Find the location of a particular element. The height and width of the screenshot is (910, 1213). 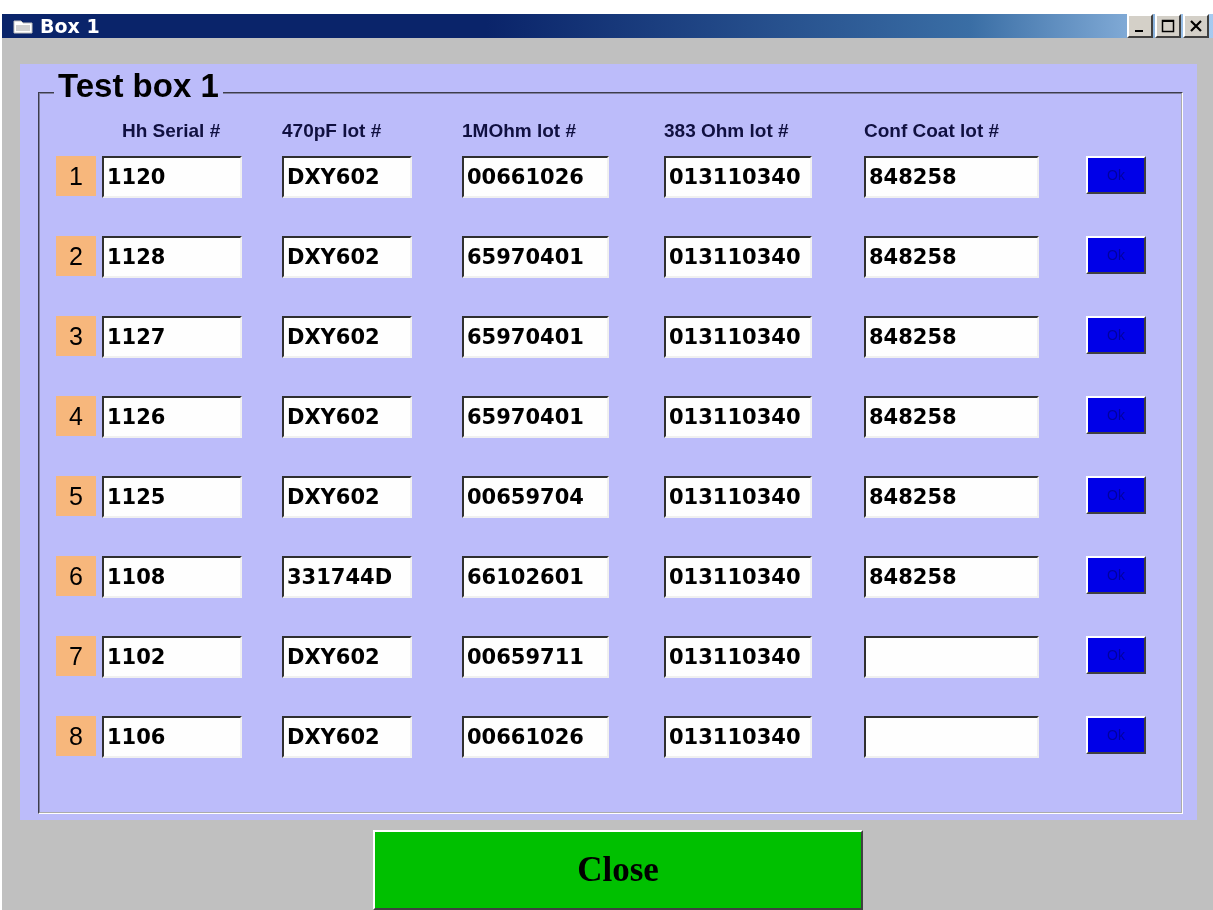

row-number: 1 is located at coordinates (76, 176).